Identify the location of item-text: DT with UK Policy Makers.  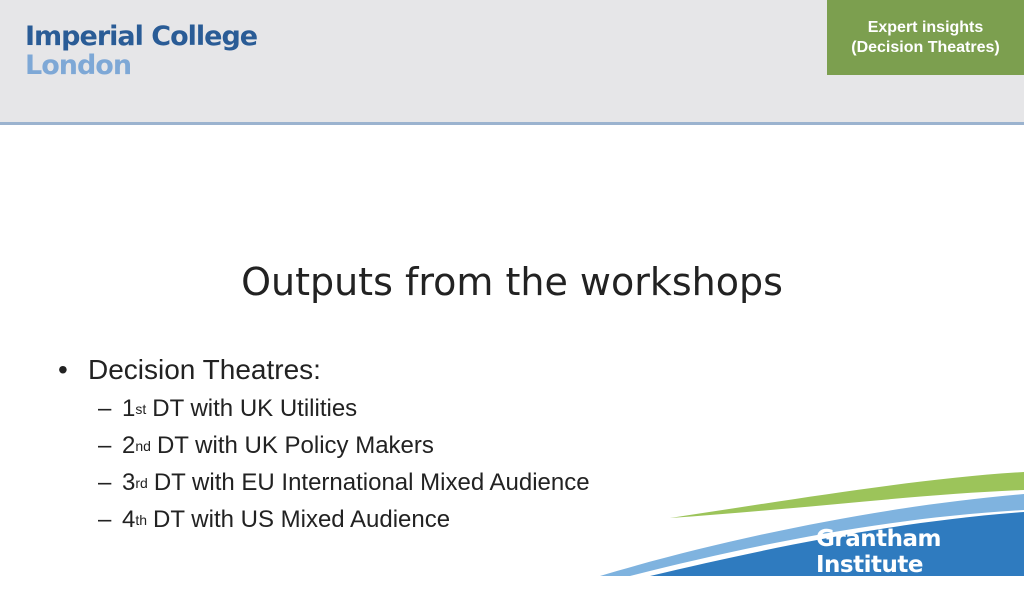
(295, 445).